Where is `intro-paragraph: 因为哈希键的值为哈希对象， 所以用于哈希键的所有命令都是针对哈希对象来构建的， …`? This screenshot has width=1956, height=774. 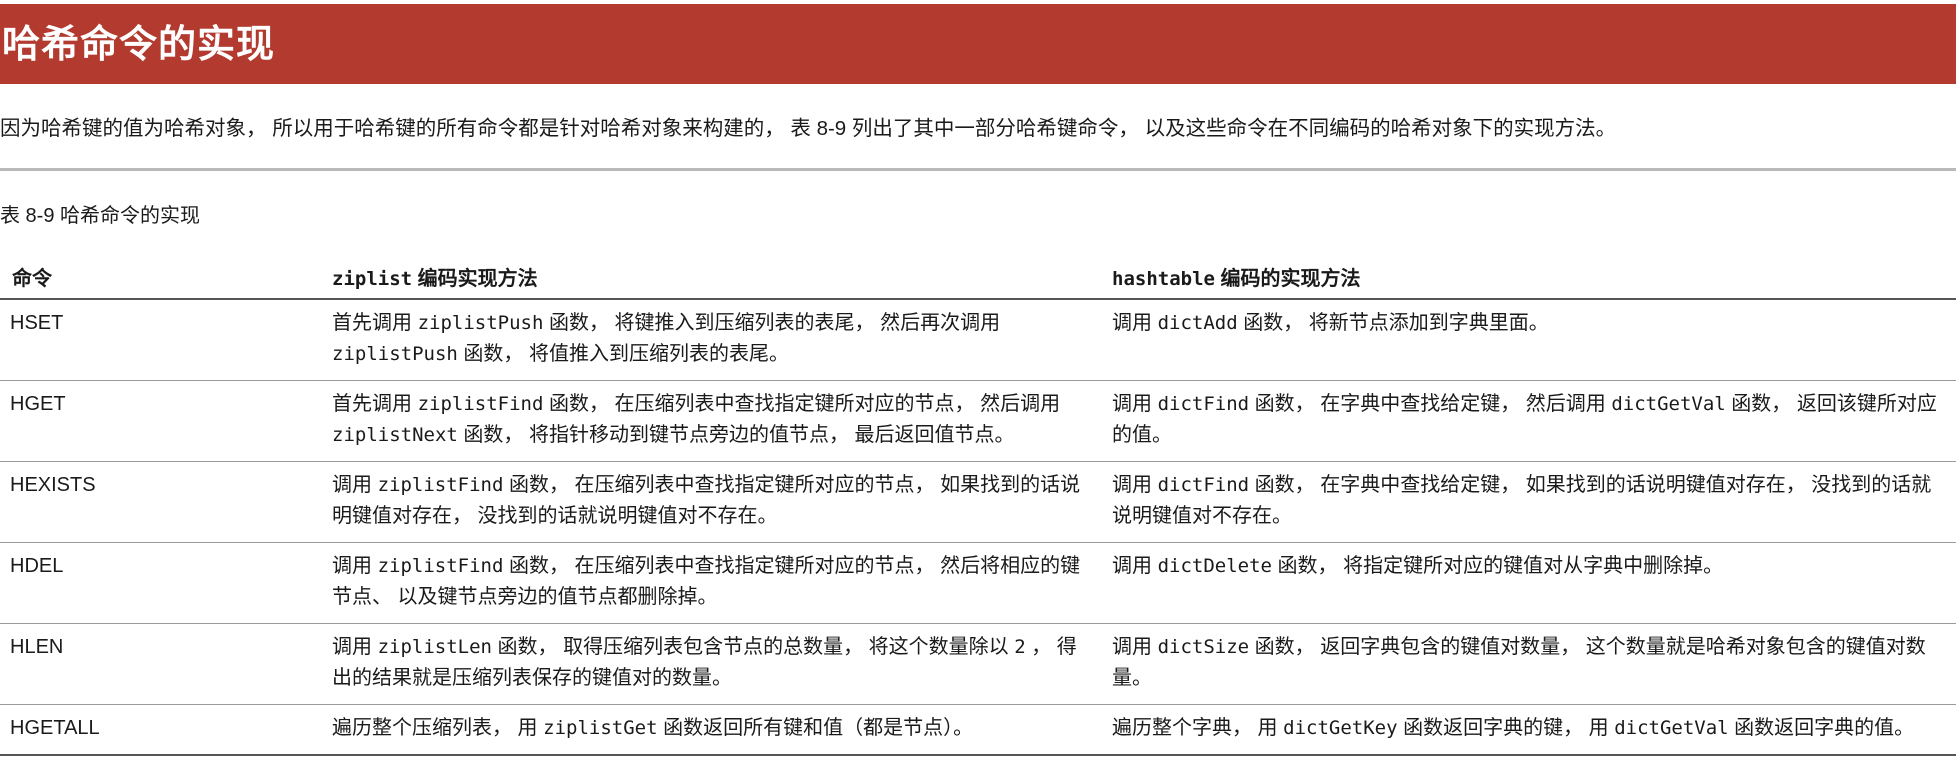
intro-paragraph: 因为哈希键的值为哈希对象， 所以用于哈希键的所有命令都是针对哈希对象来构建的， … is located at coordinates (808, 128).